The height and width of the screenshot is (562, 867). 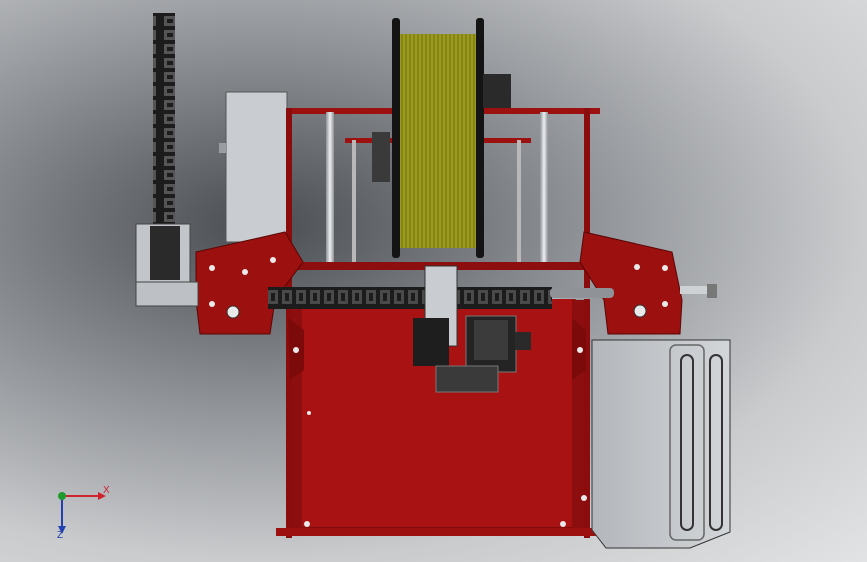 I want to click on cooling-fan, so click(x=467, y=379).